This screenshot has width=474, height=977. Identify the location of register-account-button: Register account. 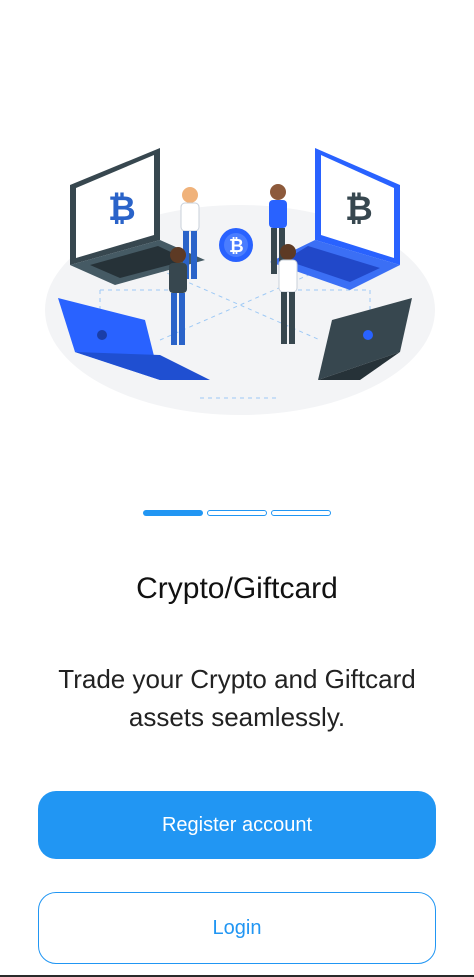
(237, 825).